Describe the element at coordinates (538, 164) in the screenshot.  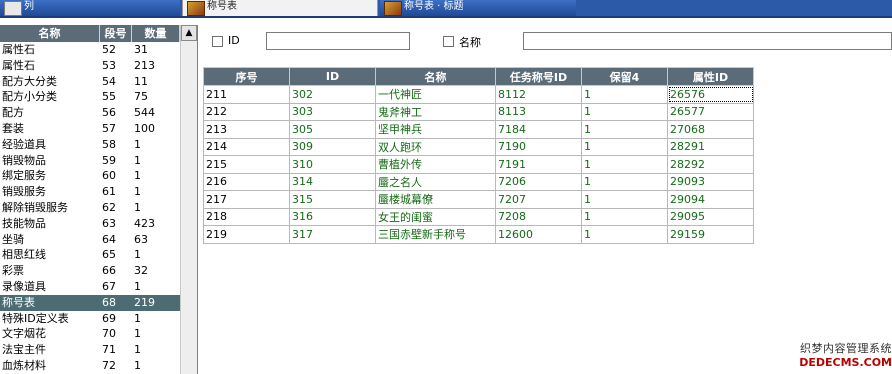
I see `cell-task: 7191` at that location.